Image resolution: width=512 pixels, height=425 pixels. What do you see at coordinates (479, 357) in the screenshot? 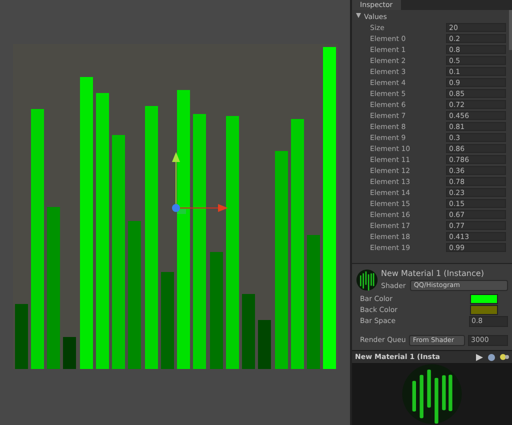
I see `play-icon` at bounding box center [479, 357].